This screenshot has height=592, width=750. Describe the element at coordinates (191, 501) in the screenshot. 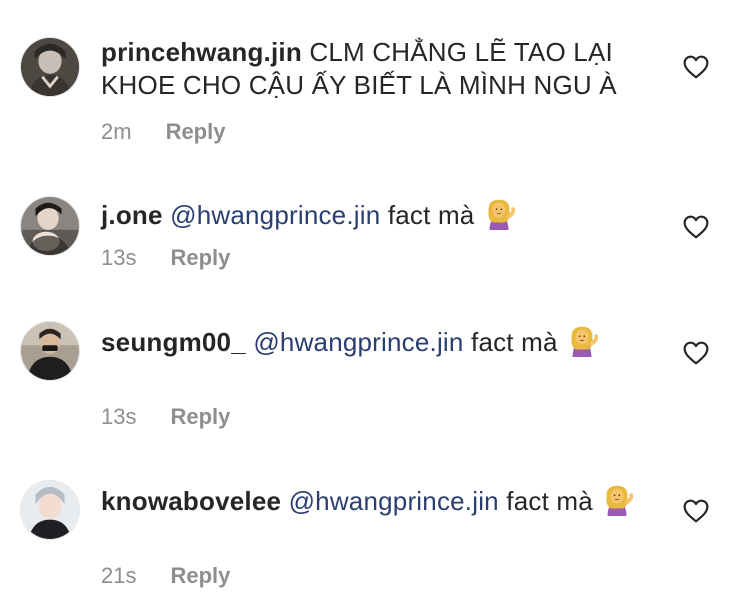

I see `comment-username: knowabovelee` at that location.